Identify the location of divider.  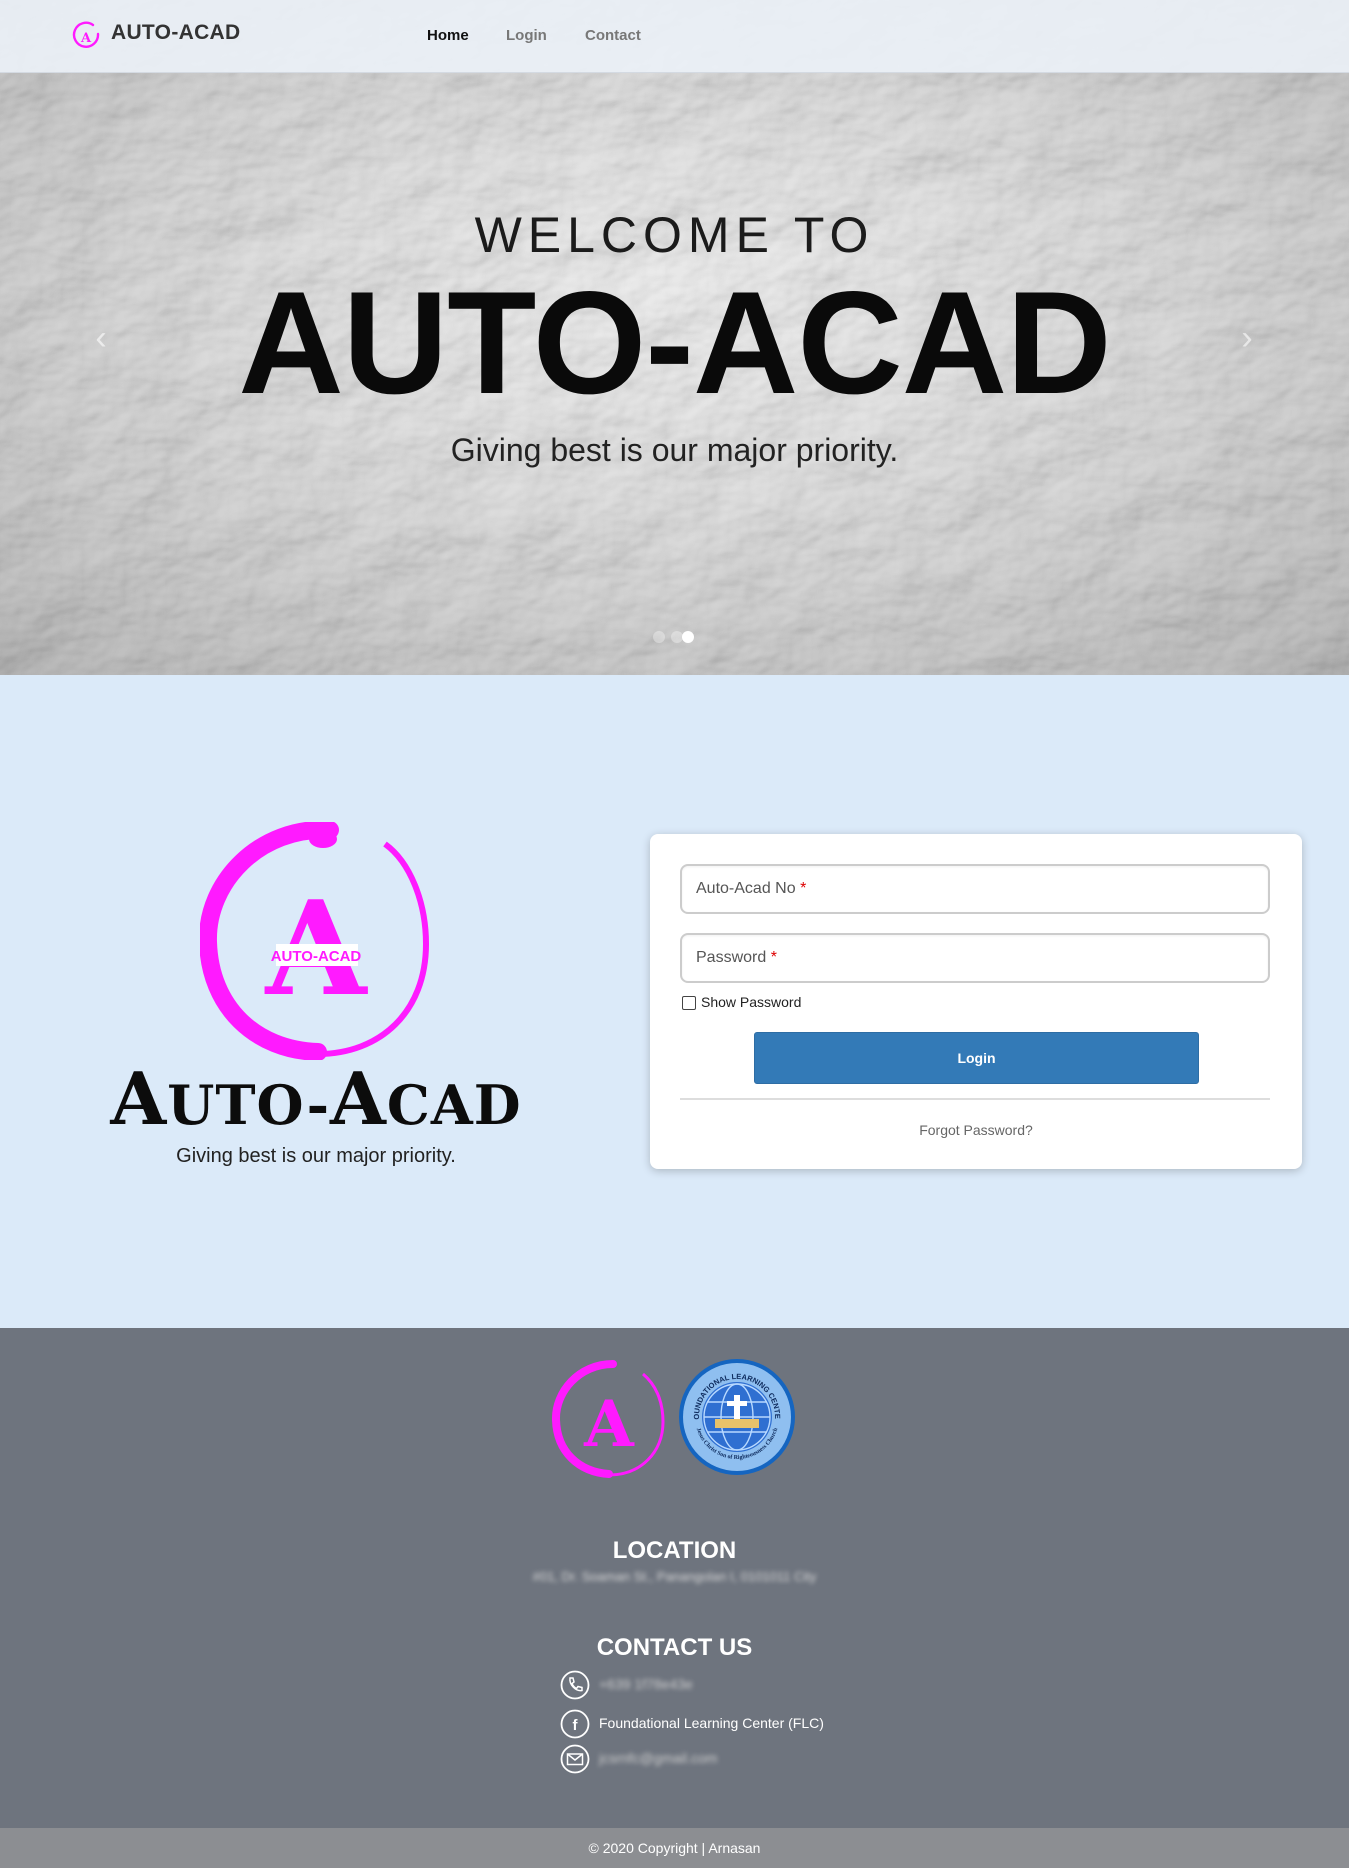
(975, 1099).